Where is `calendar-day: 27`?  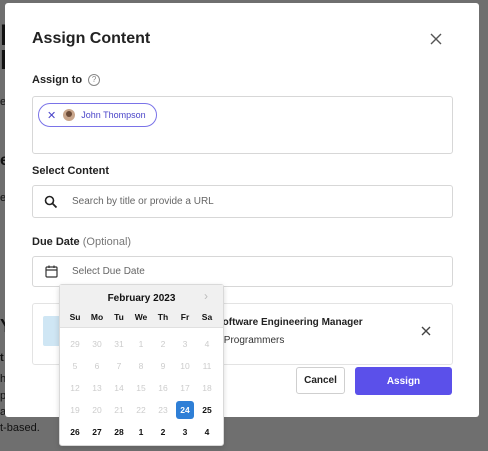 calendar-day: 27 is located at coordinates (97, 432).